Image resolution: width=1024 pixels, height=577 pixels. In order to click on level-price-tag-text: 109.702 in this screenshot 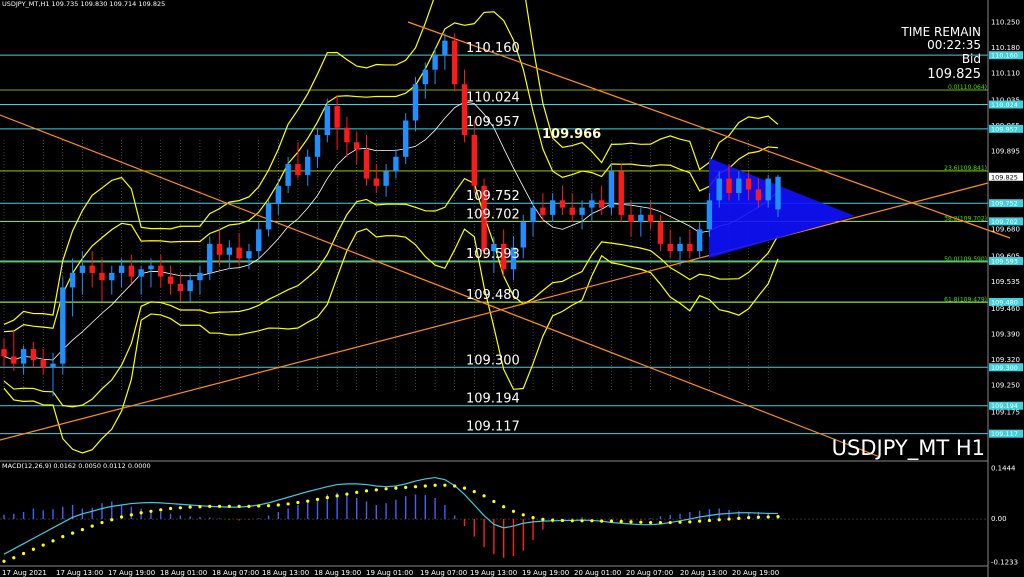, I will do `click(1004, 222)`.